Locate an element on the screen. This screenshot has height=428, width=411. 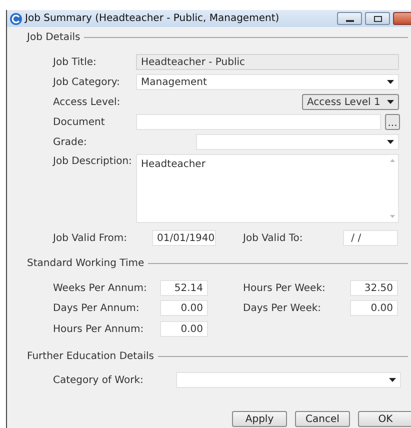
section-title: Job Details is located at coordinates (53, 37).